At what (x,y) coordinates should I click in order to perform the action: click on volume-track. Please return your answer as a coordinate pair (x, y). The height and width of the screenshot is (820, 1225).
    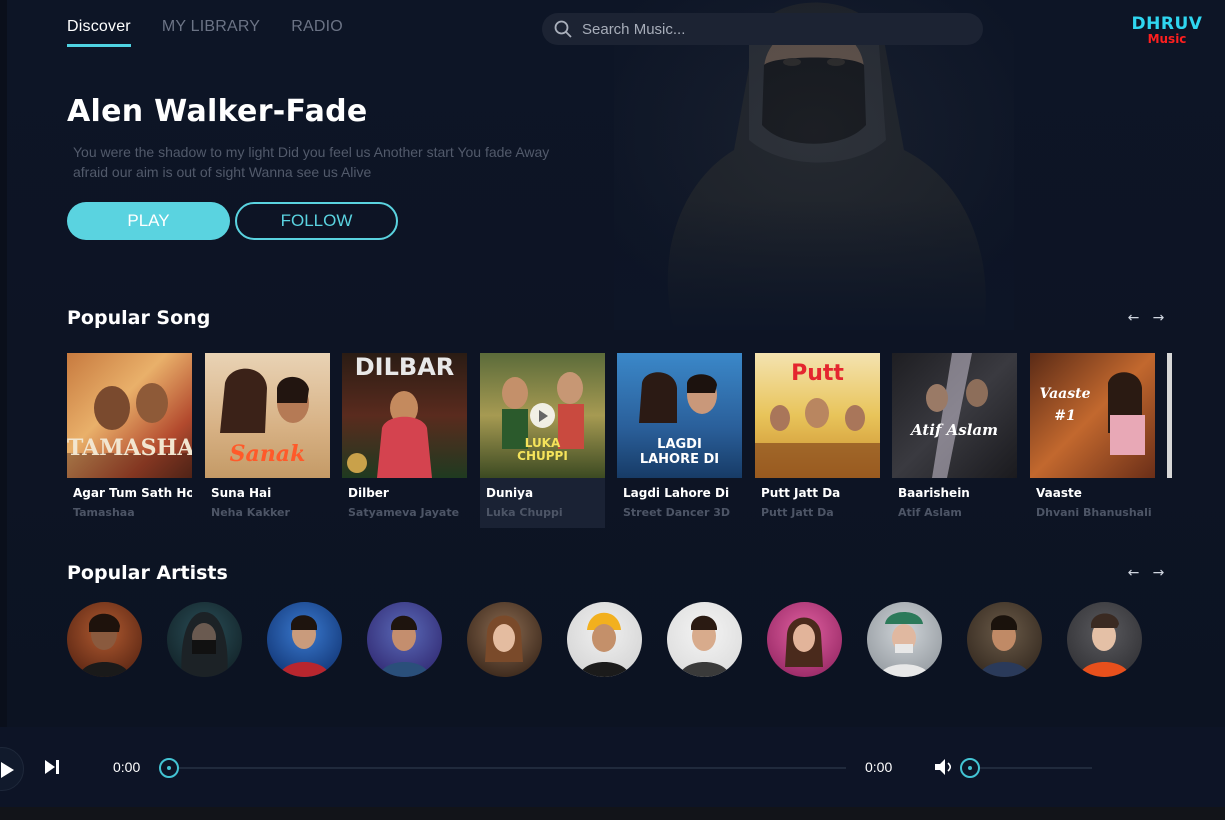
    Looking at the image, I should click on (1031, 768).